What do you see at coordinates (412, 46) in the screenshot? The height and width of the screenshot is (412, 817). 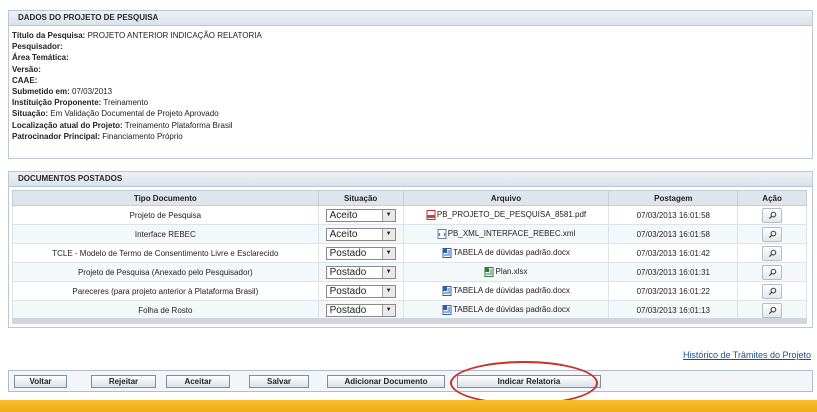 I see `project-field: Pesquisador:` at bounding box center [412, 46].